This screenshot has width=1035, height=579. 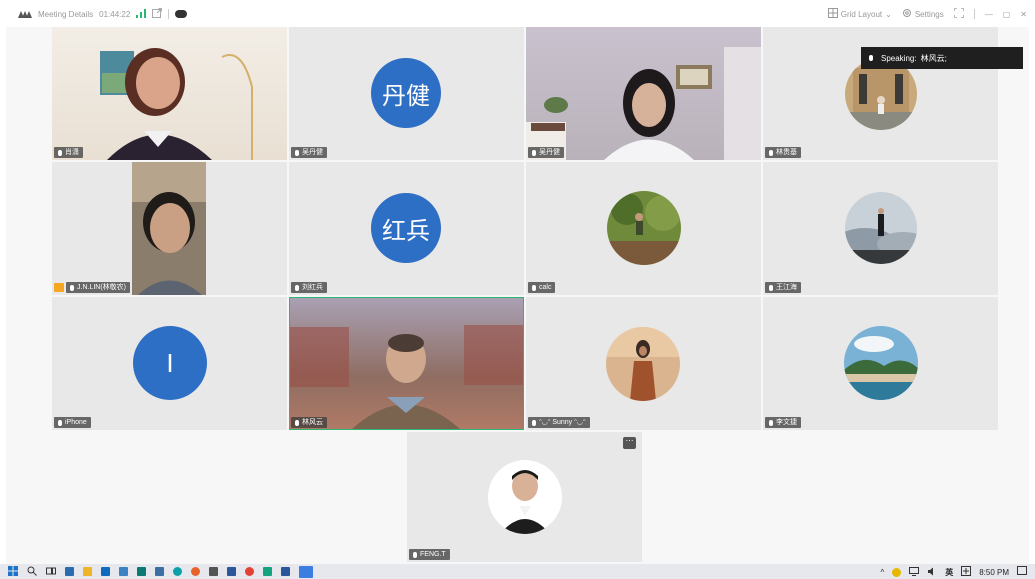 I want to click on participant-name: 刘红兵, so click(x=312, y=287).